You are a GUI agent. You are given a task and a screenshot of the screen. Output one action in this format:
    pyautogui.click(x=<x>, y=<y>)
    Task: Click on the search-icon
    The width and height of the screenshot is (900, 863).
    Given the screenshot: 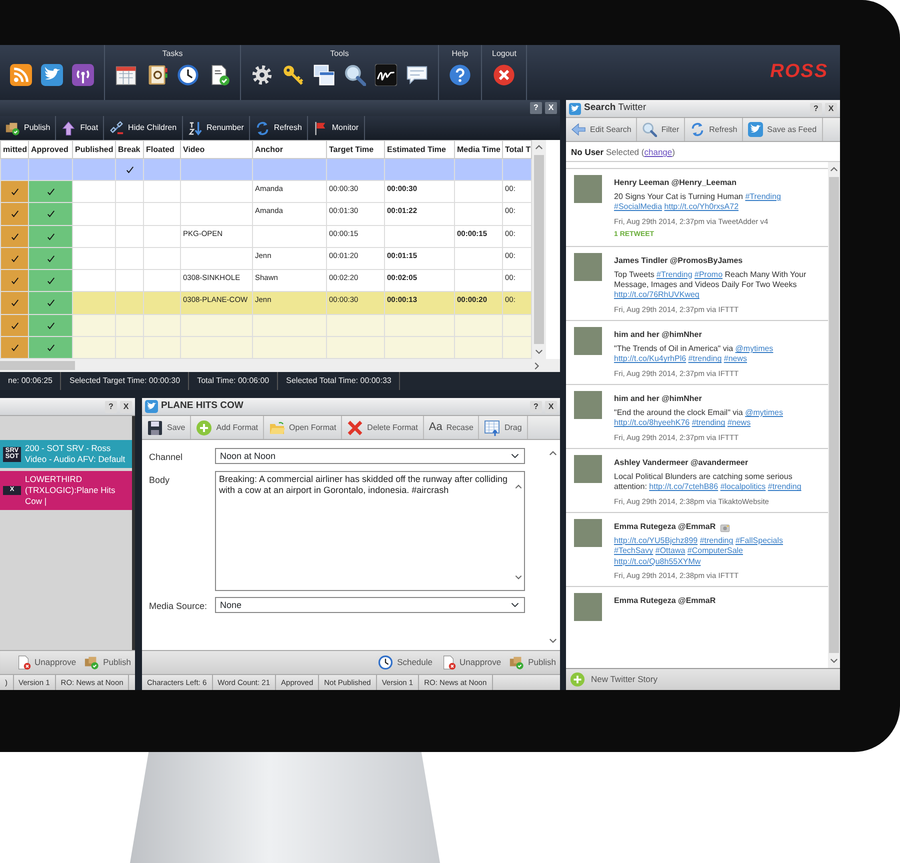 What is the action you would take?
    pyautogui.click(x=355, y=75)
    